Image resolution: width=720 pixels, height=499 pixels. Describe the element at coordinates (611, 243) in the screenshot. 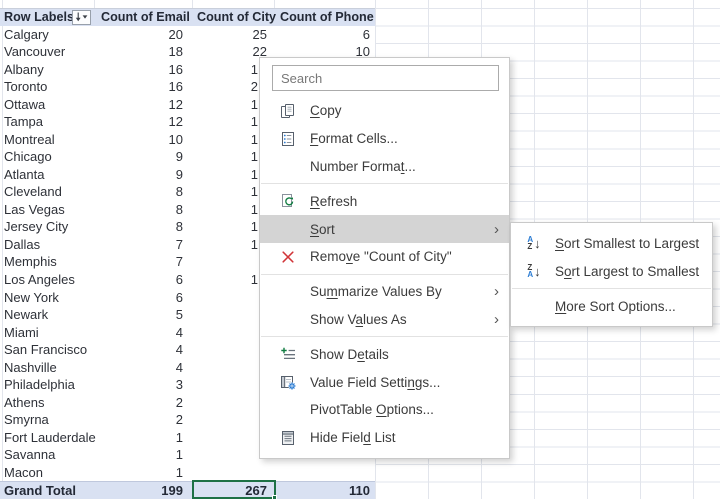

I see `submenu-item-sort-smallest-to-largest: A Z ↓ Sort Smallest to Largest` at that location.